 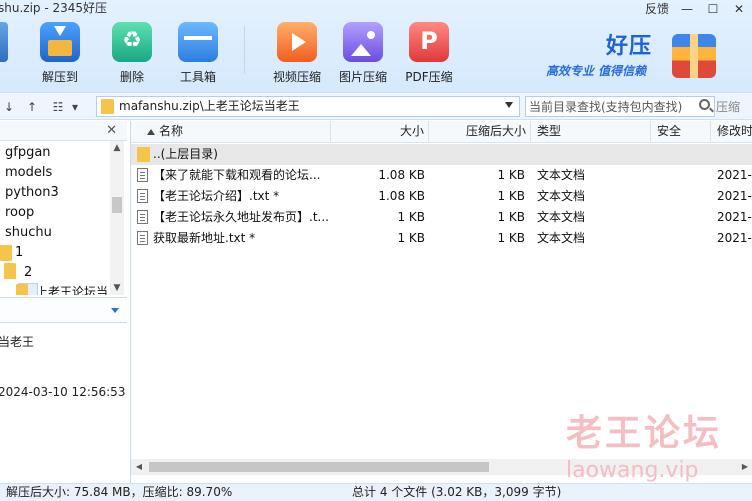 I want to click on address-field: mafanshu.zip\上老王论坛当老王, so click(x=308, y=106).